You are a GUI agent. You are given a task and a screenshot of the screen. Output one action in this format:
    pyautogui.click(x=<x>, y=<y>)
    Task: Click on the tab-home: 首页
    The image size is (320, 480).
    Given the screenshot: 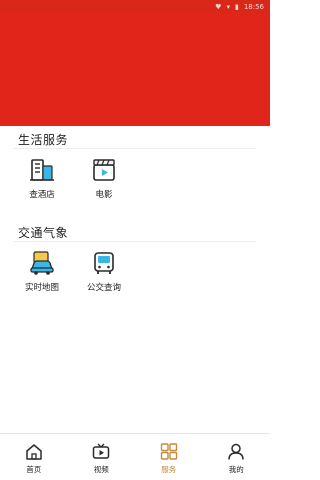 What is the action you would take?
    pyautogui.click(x=34, y=457)
    